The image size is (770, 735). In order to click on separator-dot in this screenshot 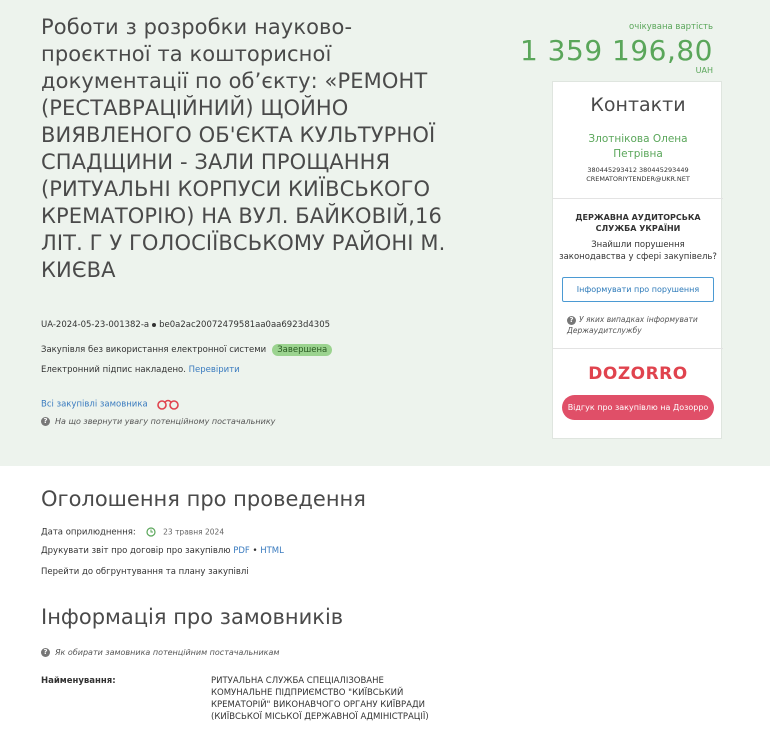, I will do `click(154, 324)`.